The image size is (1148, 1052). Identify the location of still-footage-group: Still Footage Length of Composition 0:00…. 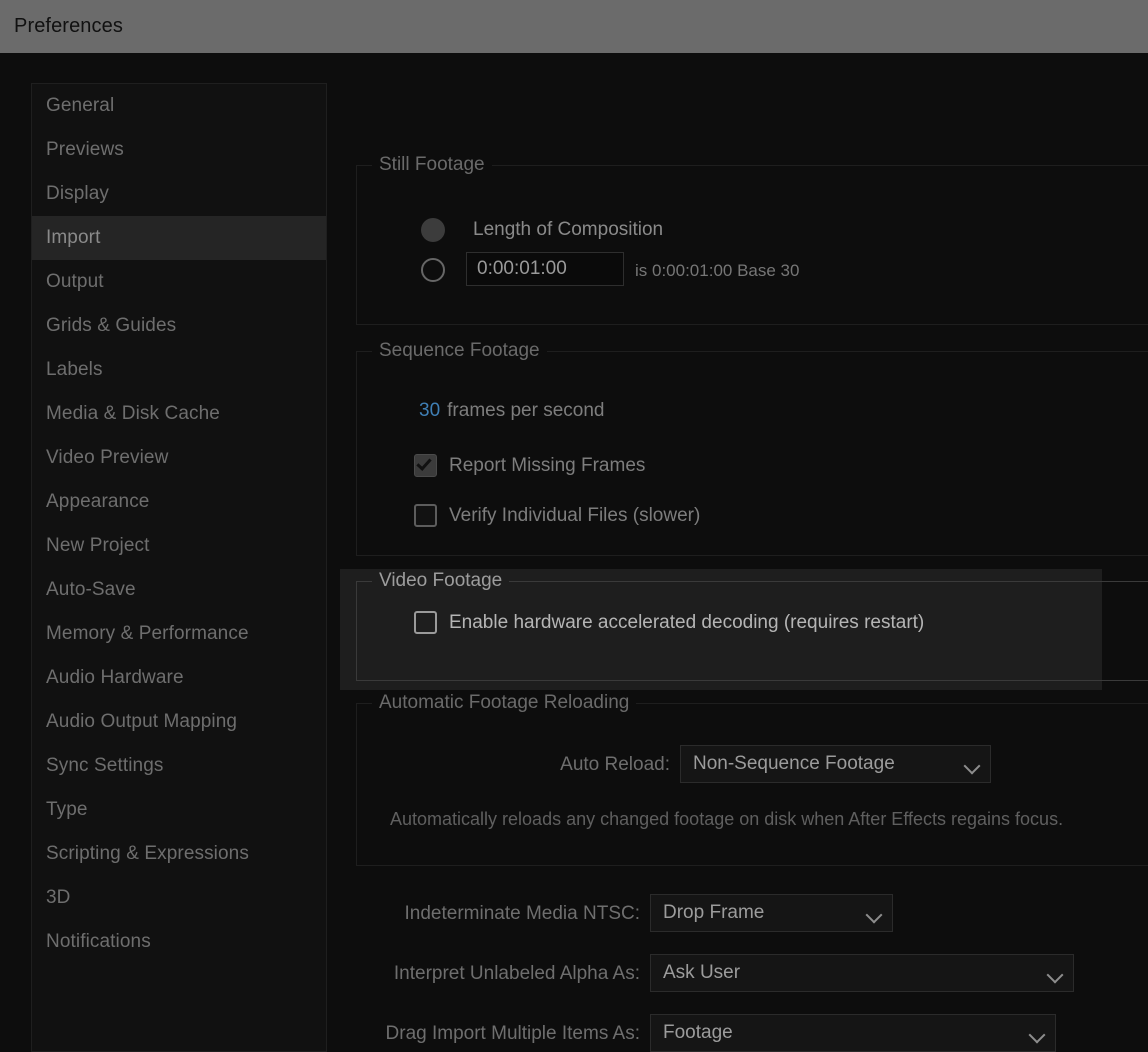
(752, 239).